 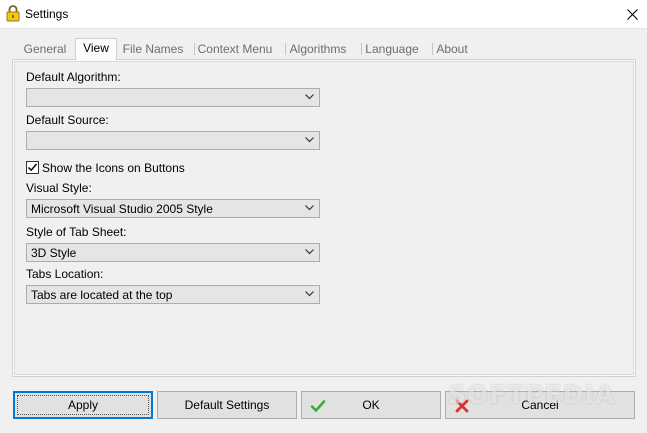 I want to click on show-icons-checkbox, so click(x=32, y=167).